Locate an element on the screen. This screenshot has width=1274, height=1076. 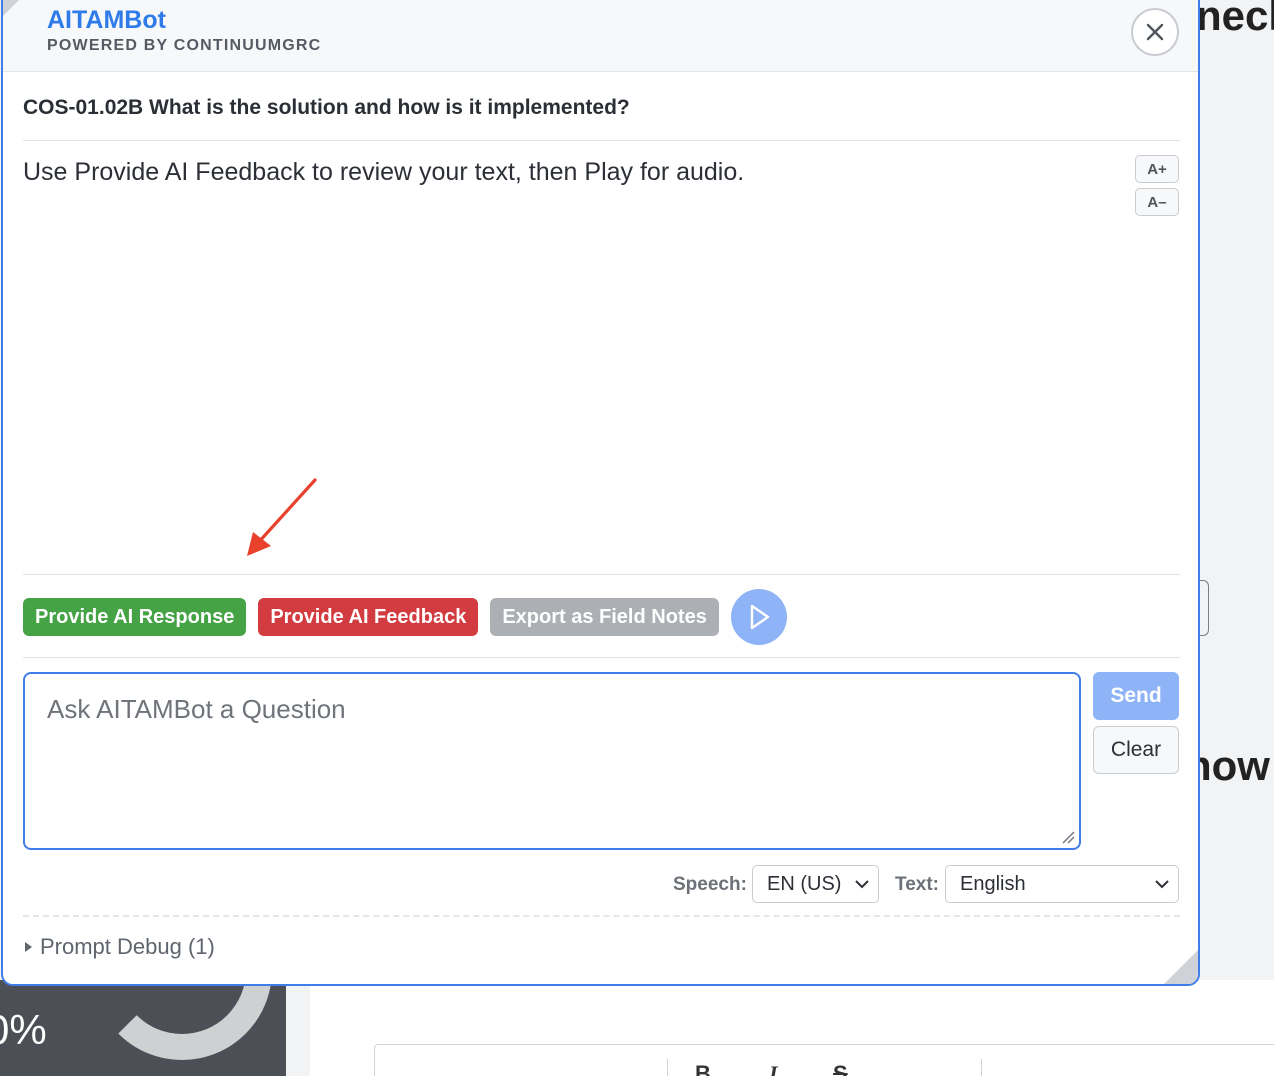
question-input is located at coordinates (552, 761).